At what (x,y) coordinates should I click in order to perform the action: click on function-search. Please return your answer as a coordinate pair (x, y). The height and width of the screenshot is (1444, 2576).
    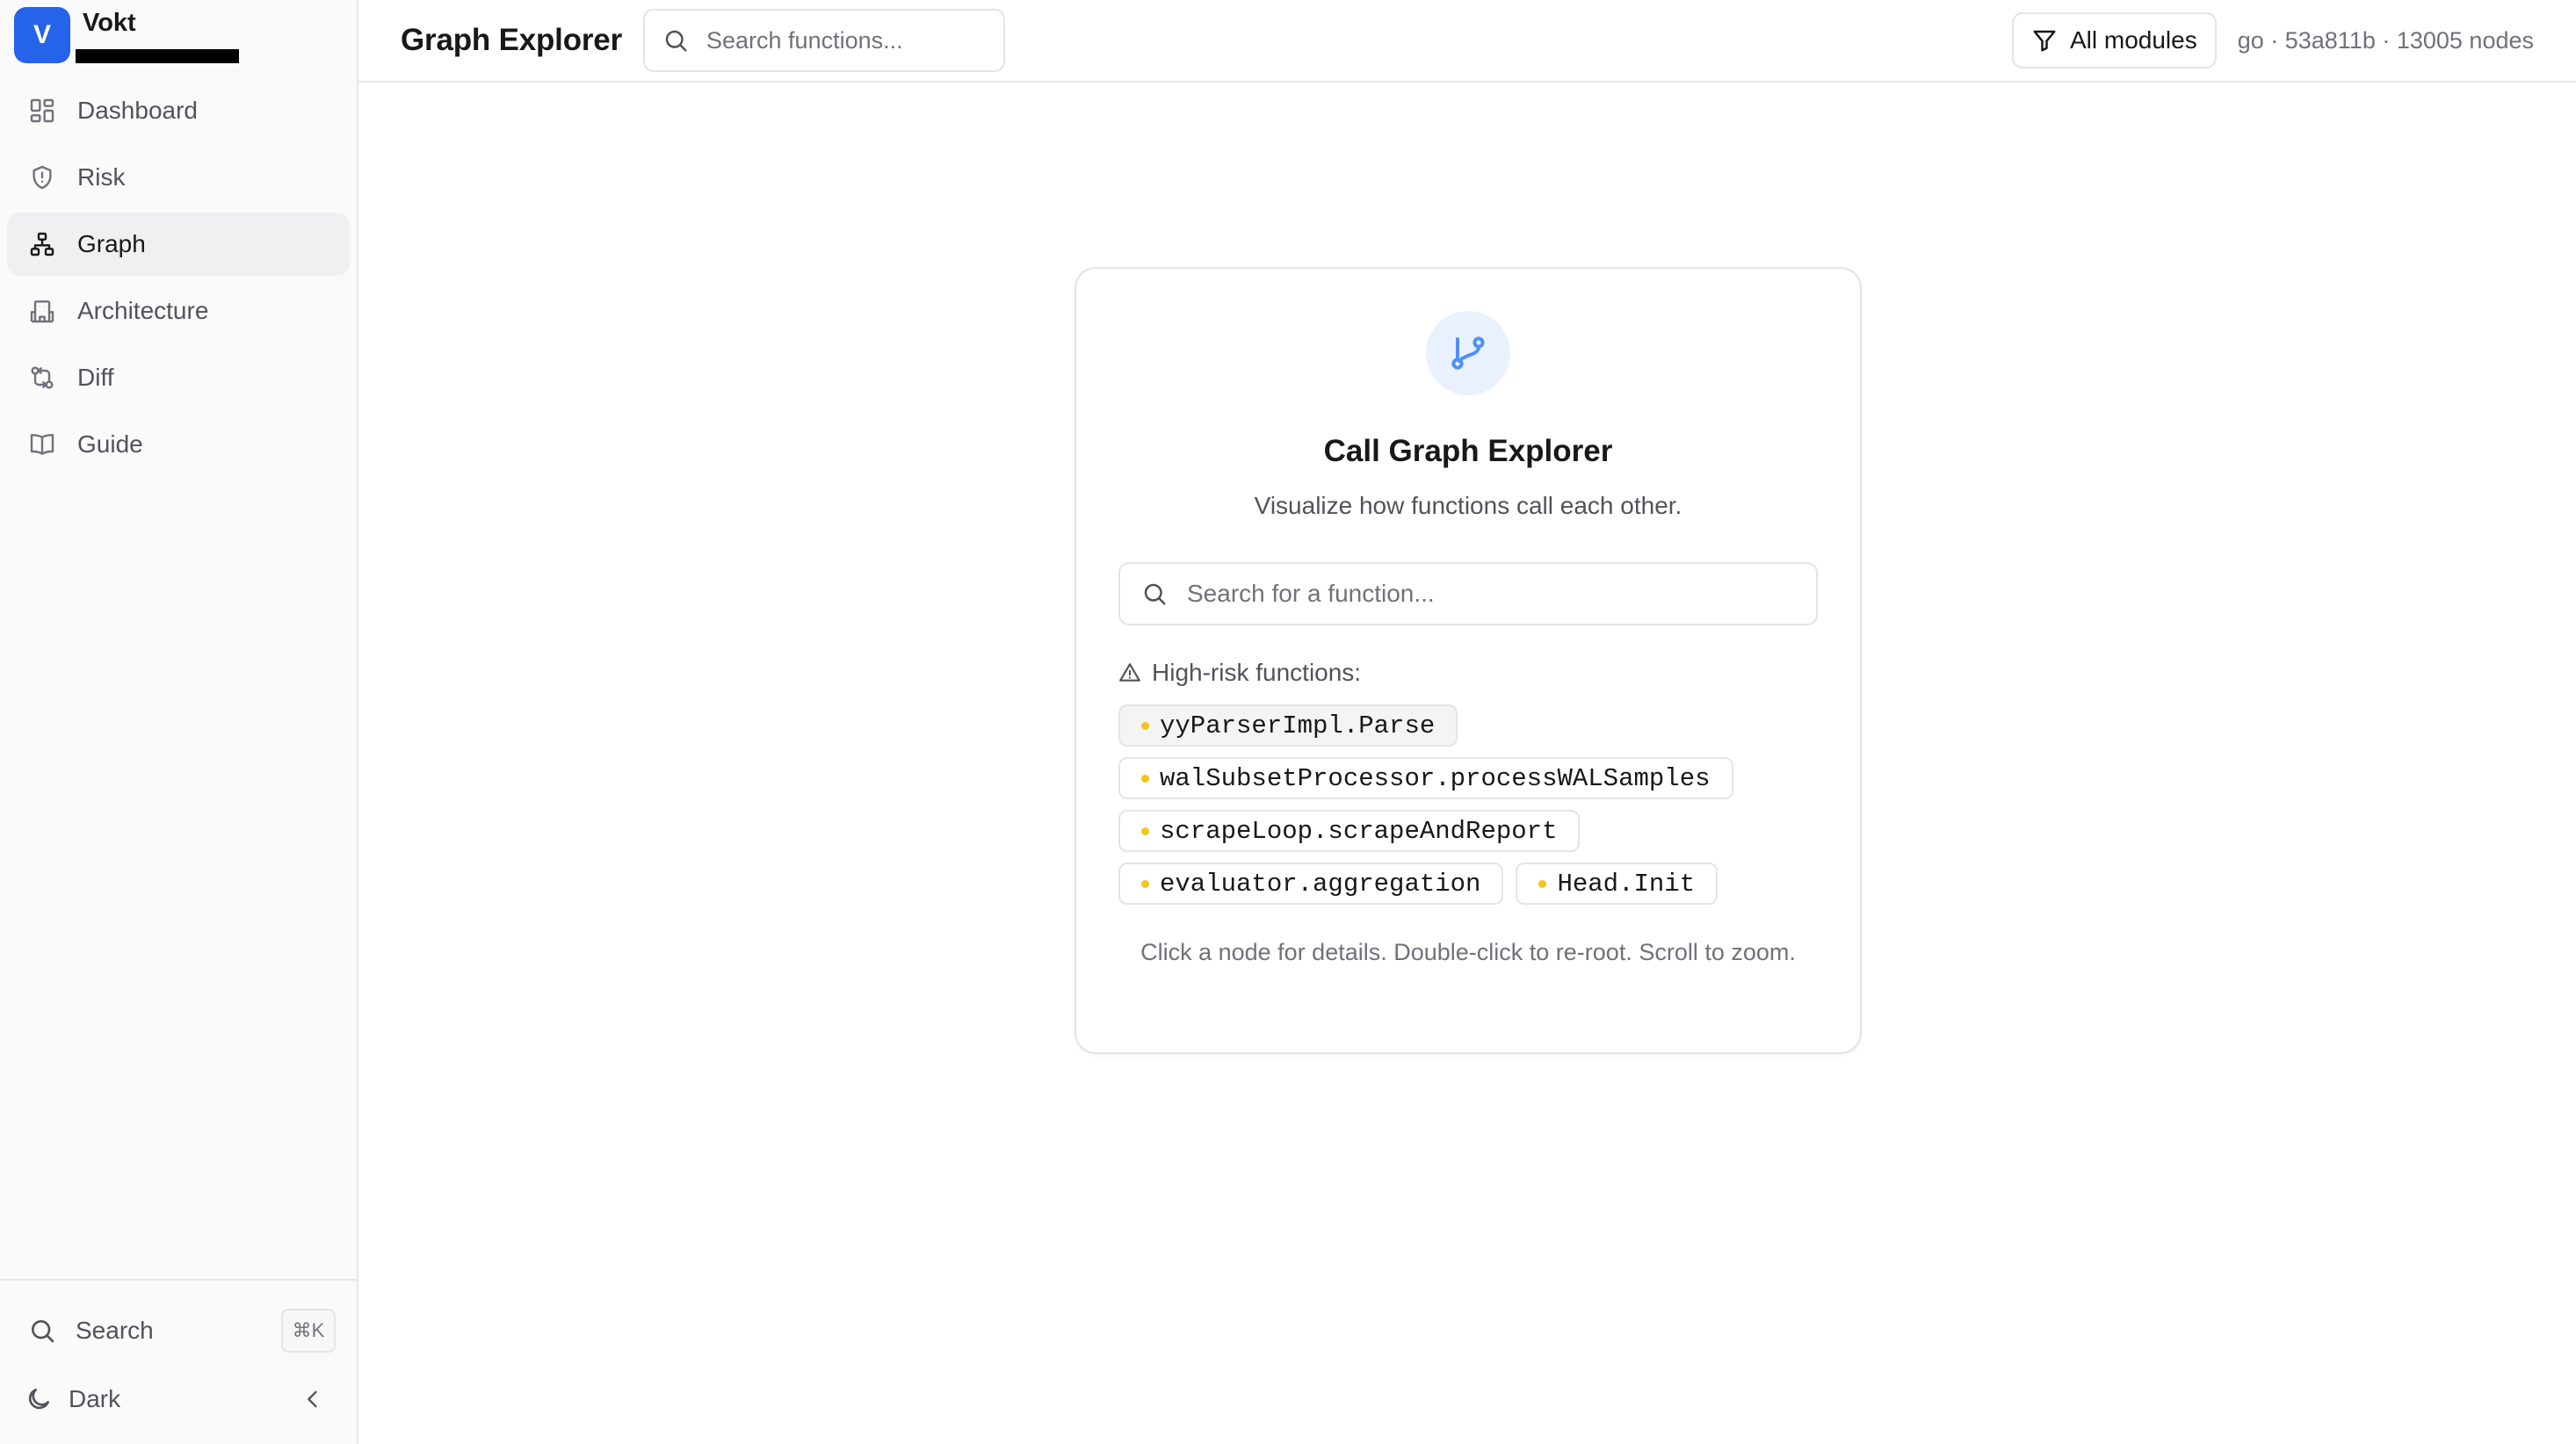
    Looking at the image, I should click on (824, 40).